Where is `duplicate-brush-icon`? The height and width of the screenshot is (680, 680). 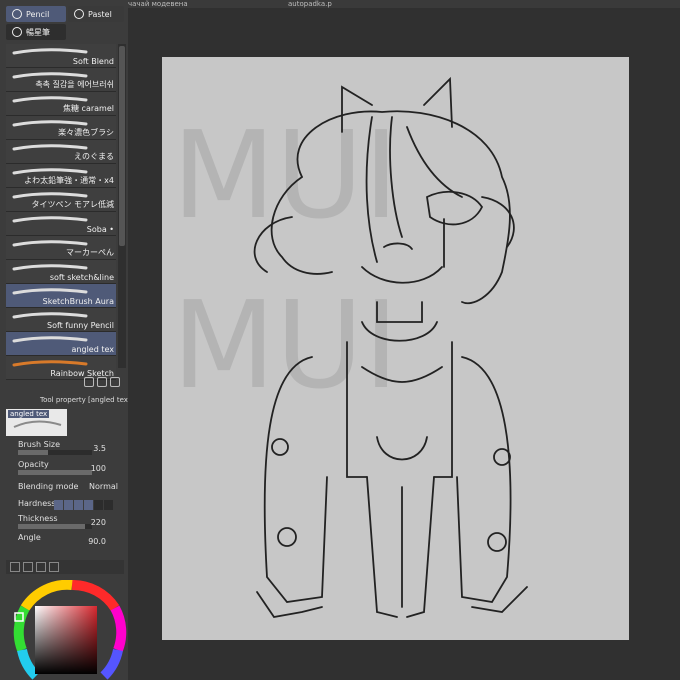
duplicate-brush-icon is located at coordinates (102, 382).